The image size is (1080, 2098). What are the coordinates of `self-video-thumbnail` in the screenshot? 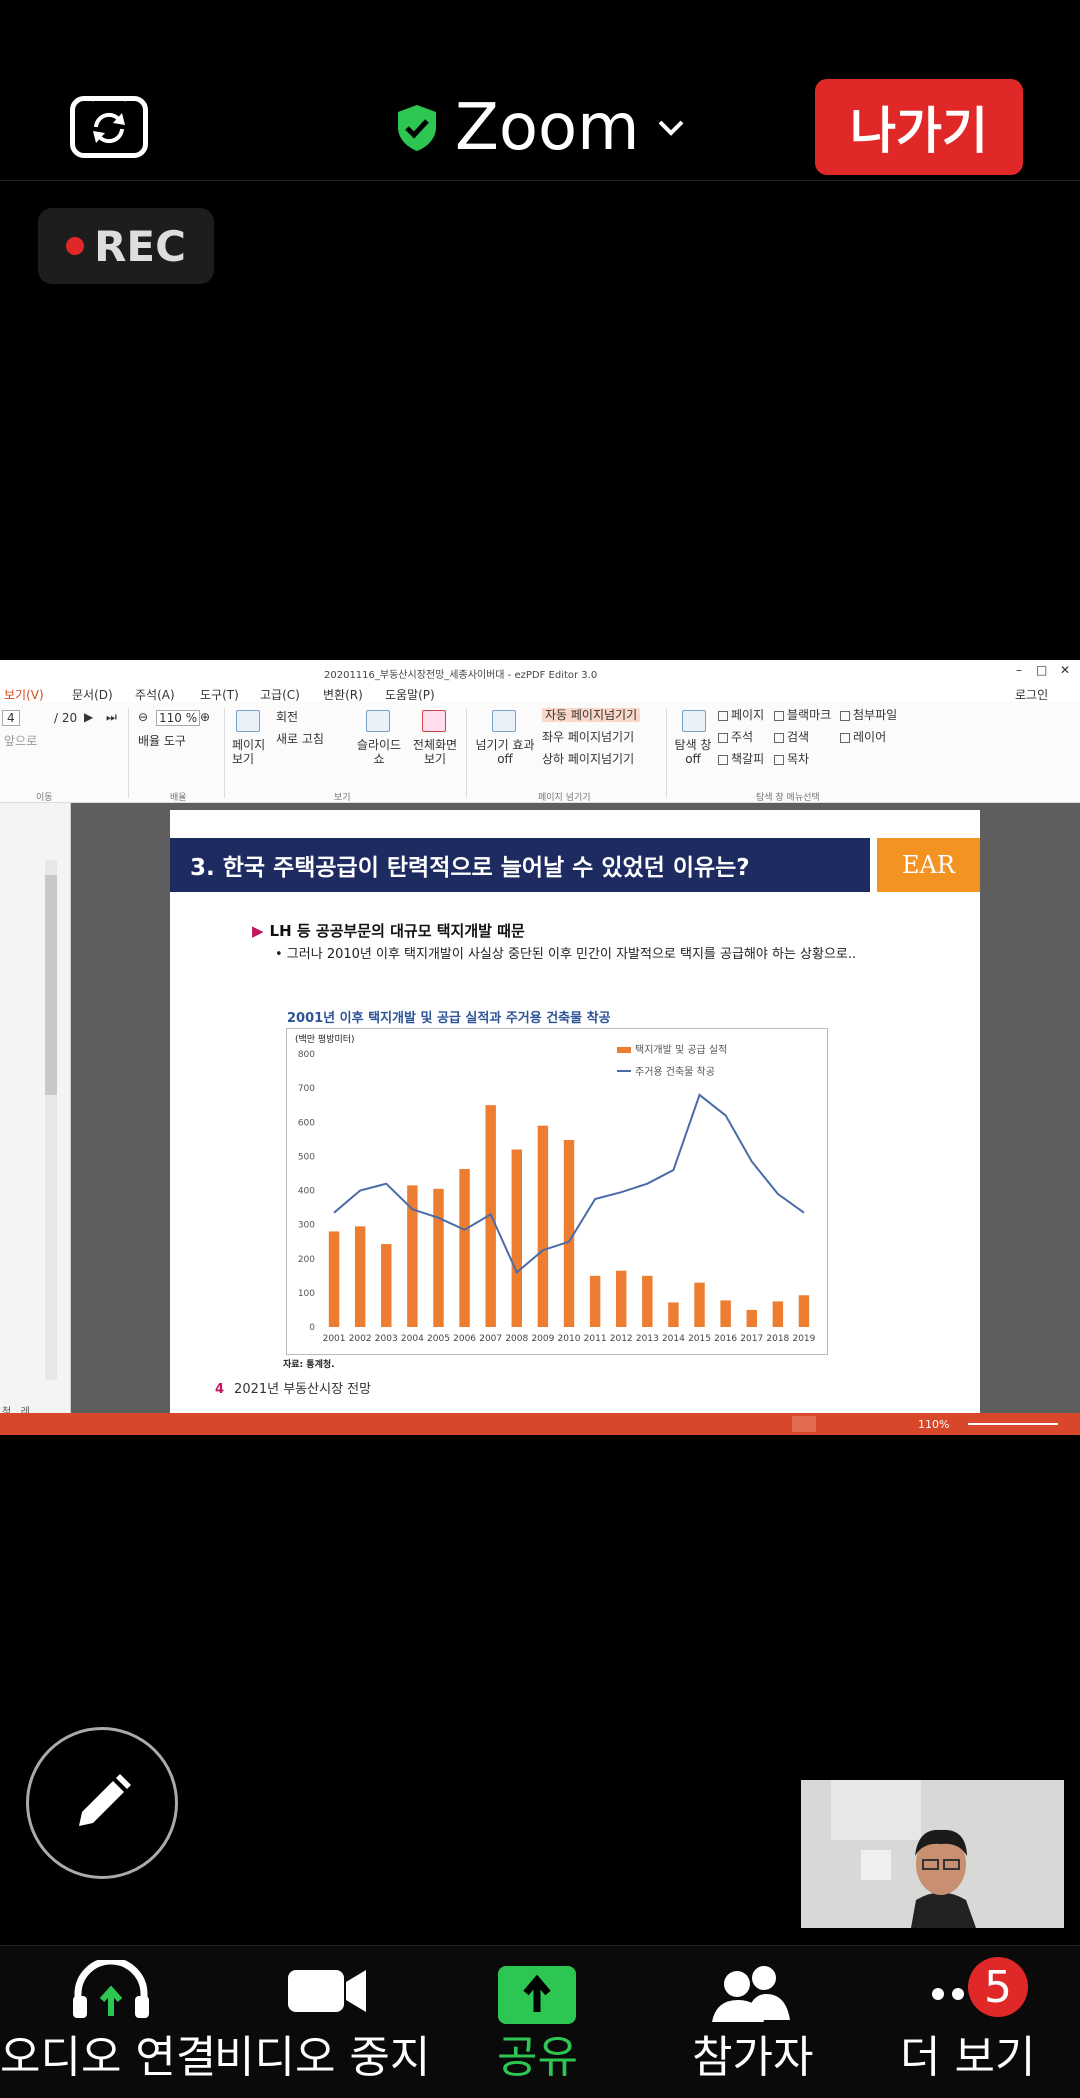 It's located at (932, 1854).